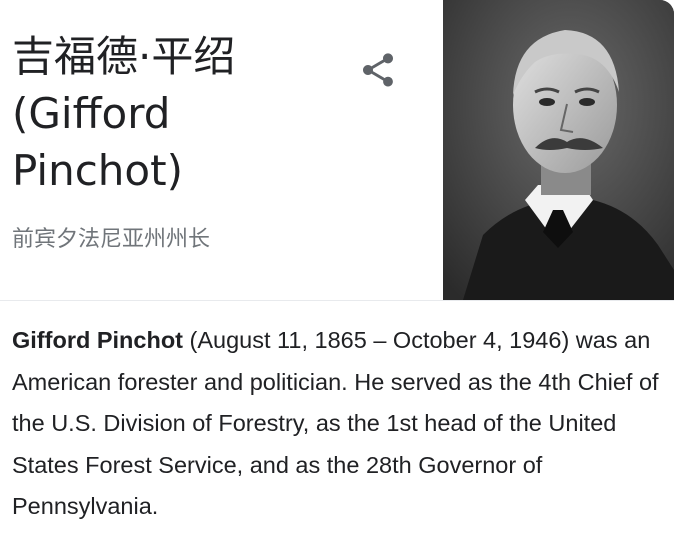 The height and width of the screenshot is (537, 674). I want to click on divider, so click(337, 300).